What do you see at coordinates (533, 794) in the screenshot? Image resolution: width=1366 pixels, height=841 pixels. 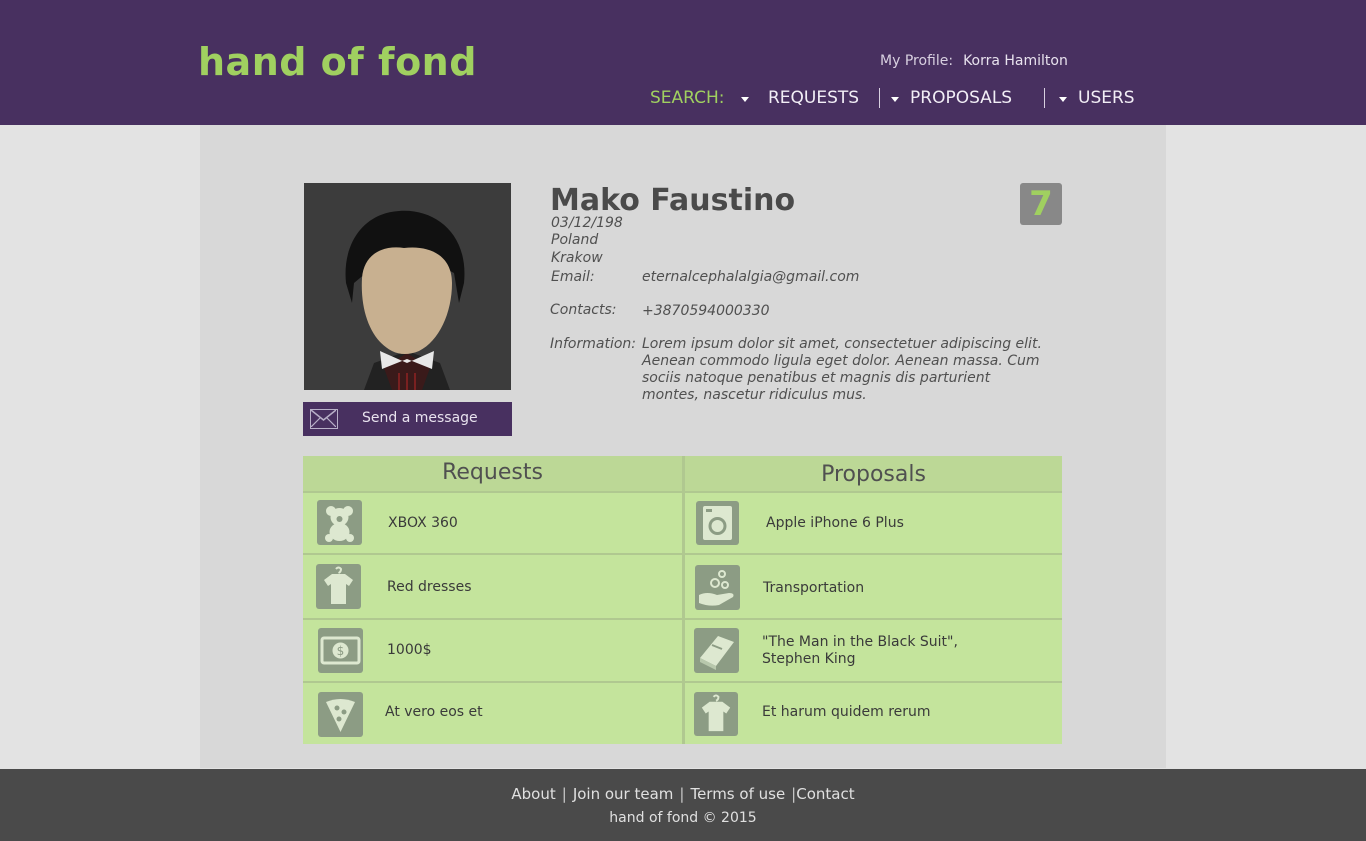 I see `footer-link-about: About` at bounding box center [533, 794].